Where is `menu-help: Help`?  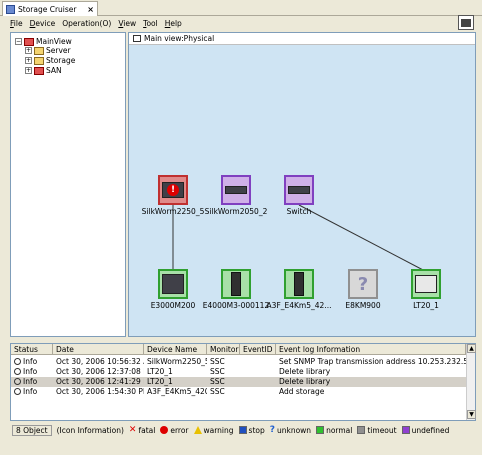
menu-help: Help is located at coordinates (173, 23).